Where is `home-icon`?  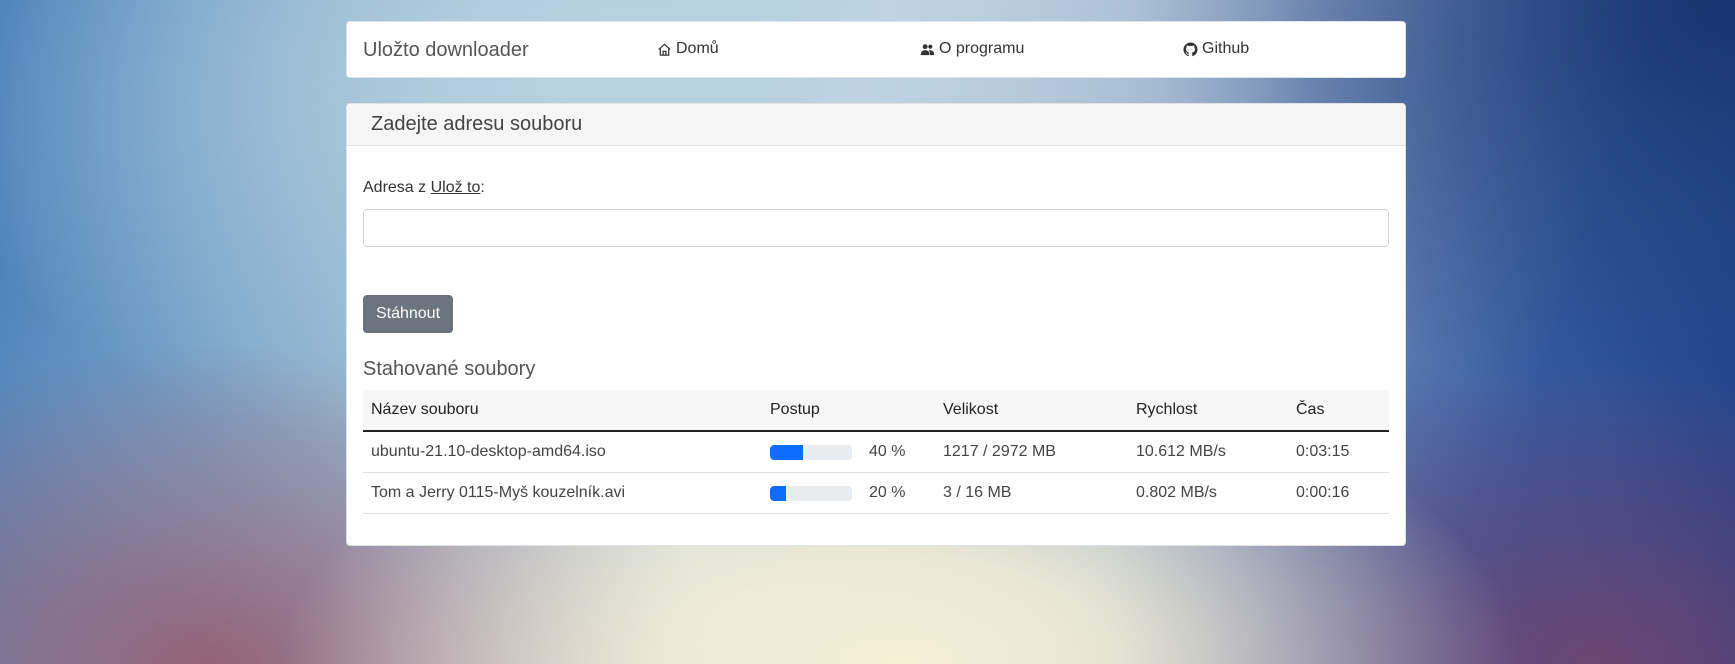 home-icon is located at coordinates (664, 49).